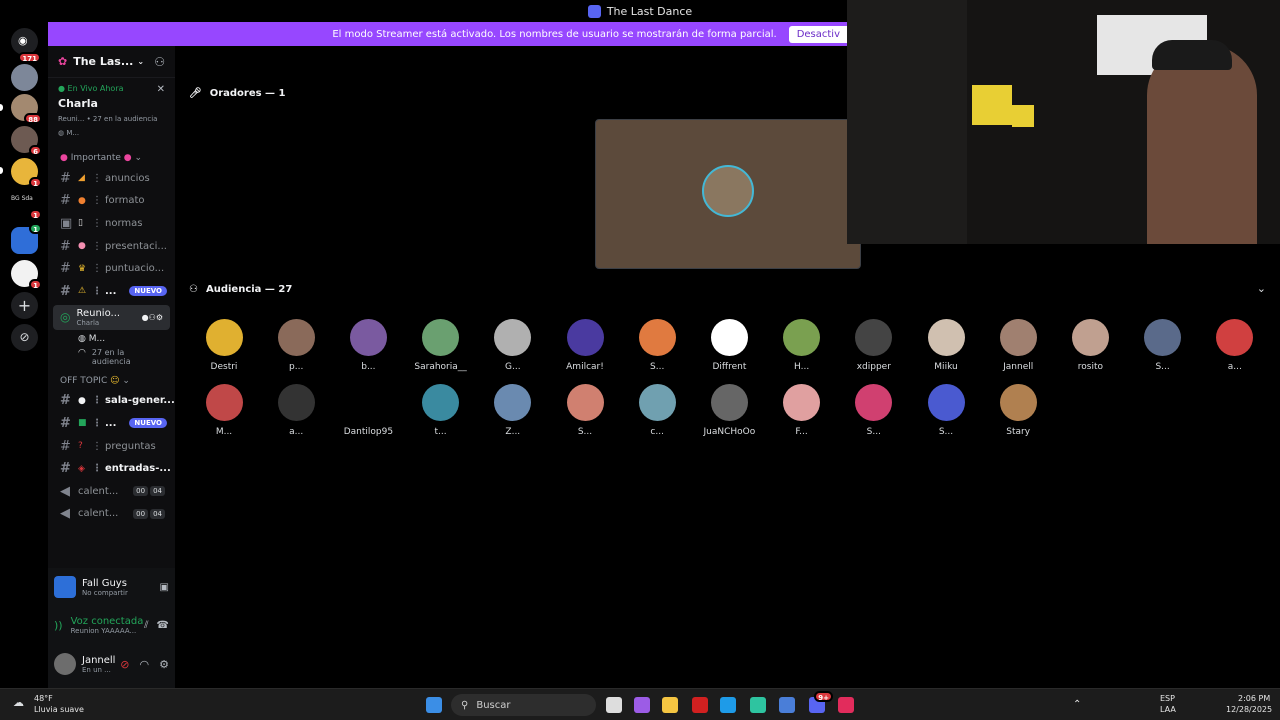 This screenshot has height=720, width=1280. What do you see at coordinates (82, 423) in the screenshot?
I see `check-emoji-icon: ■` at bounding box center [82, 423].